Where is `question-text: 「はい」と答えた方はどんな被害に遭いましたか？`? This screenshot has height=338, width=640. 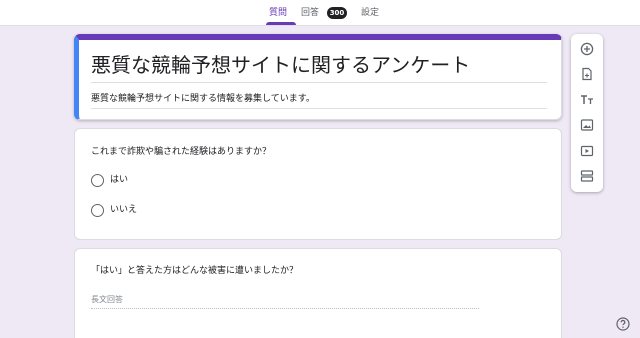
question-text: 「はい」と答えた方はどんな被害に遭いましたか？ is located at coordinates (195, 271).